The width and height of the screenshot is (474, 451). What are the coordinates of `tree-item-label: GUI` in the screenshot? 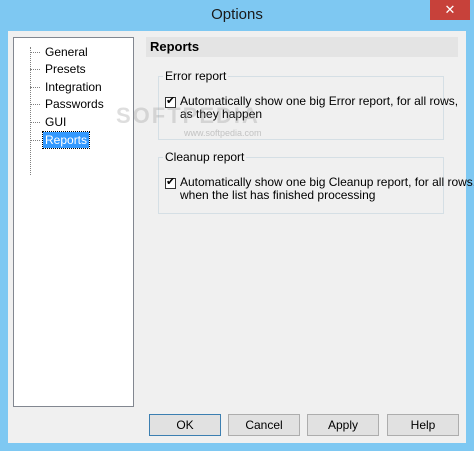 It's located at (56, 122).